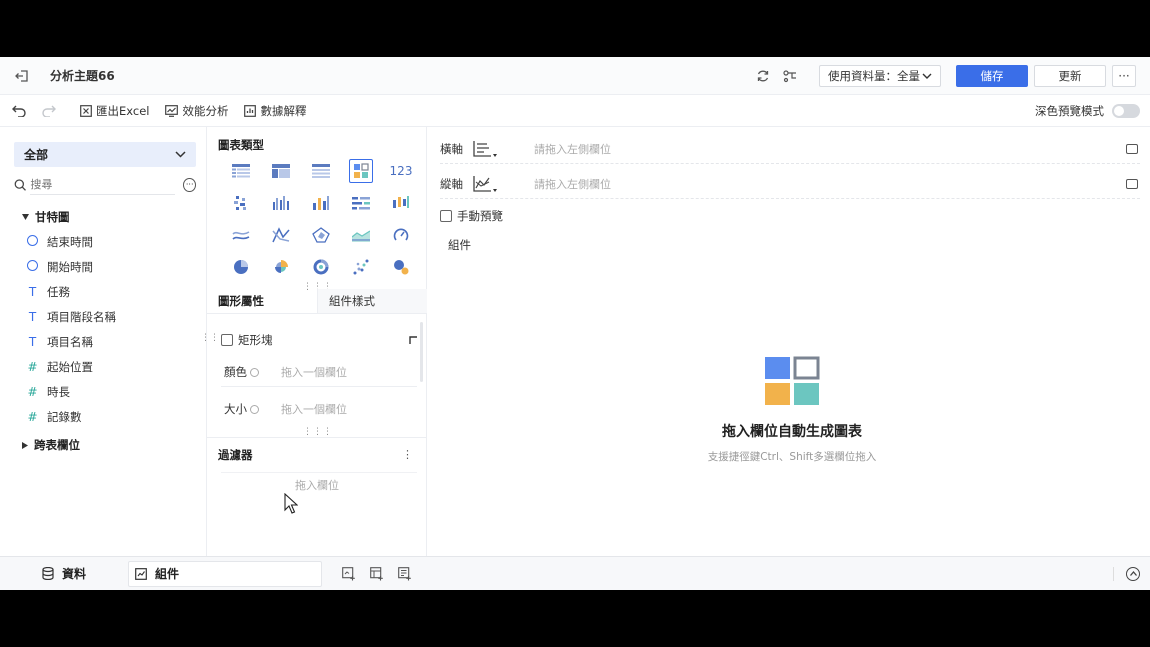 The height and width of the screenshot is (647, 1150). I want to click on more-options-icon: ···, so click(189, 185).